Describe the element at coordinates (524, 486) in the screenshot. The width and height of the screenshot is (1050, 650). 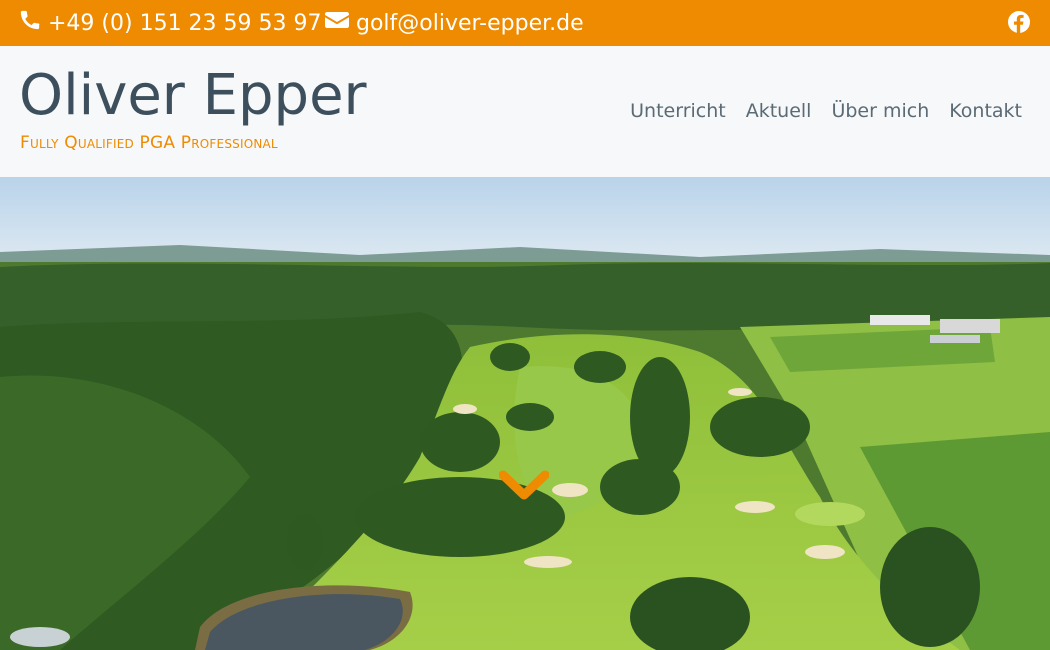
I see `chevron-down-icon` at that location.